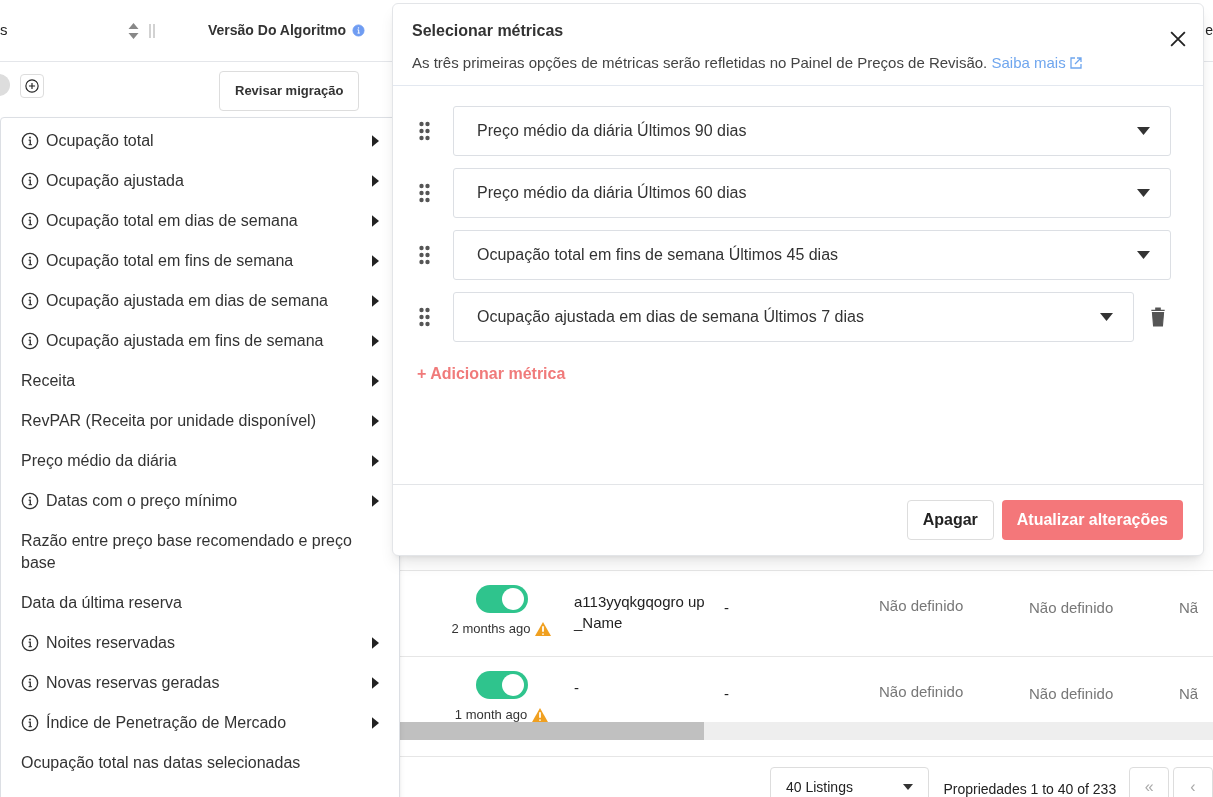  I want to click on column-header: s, so click(4, 30).